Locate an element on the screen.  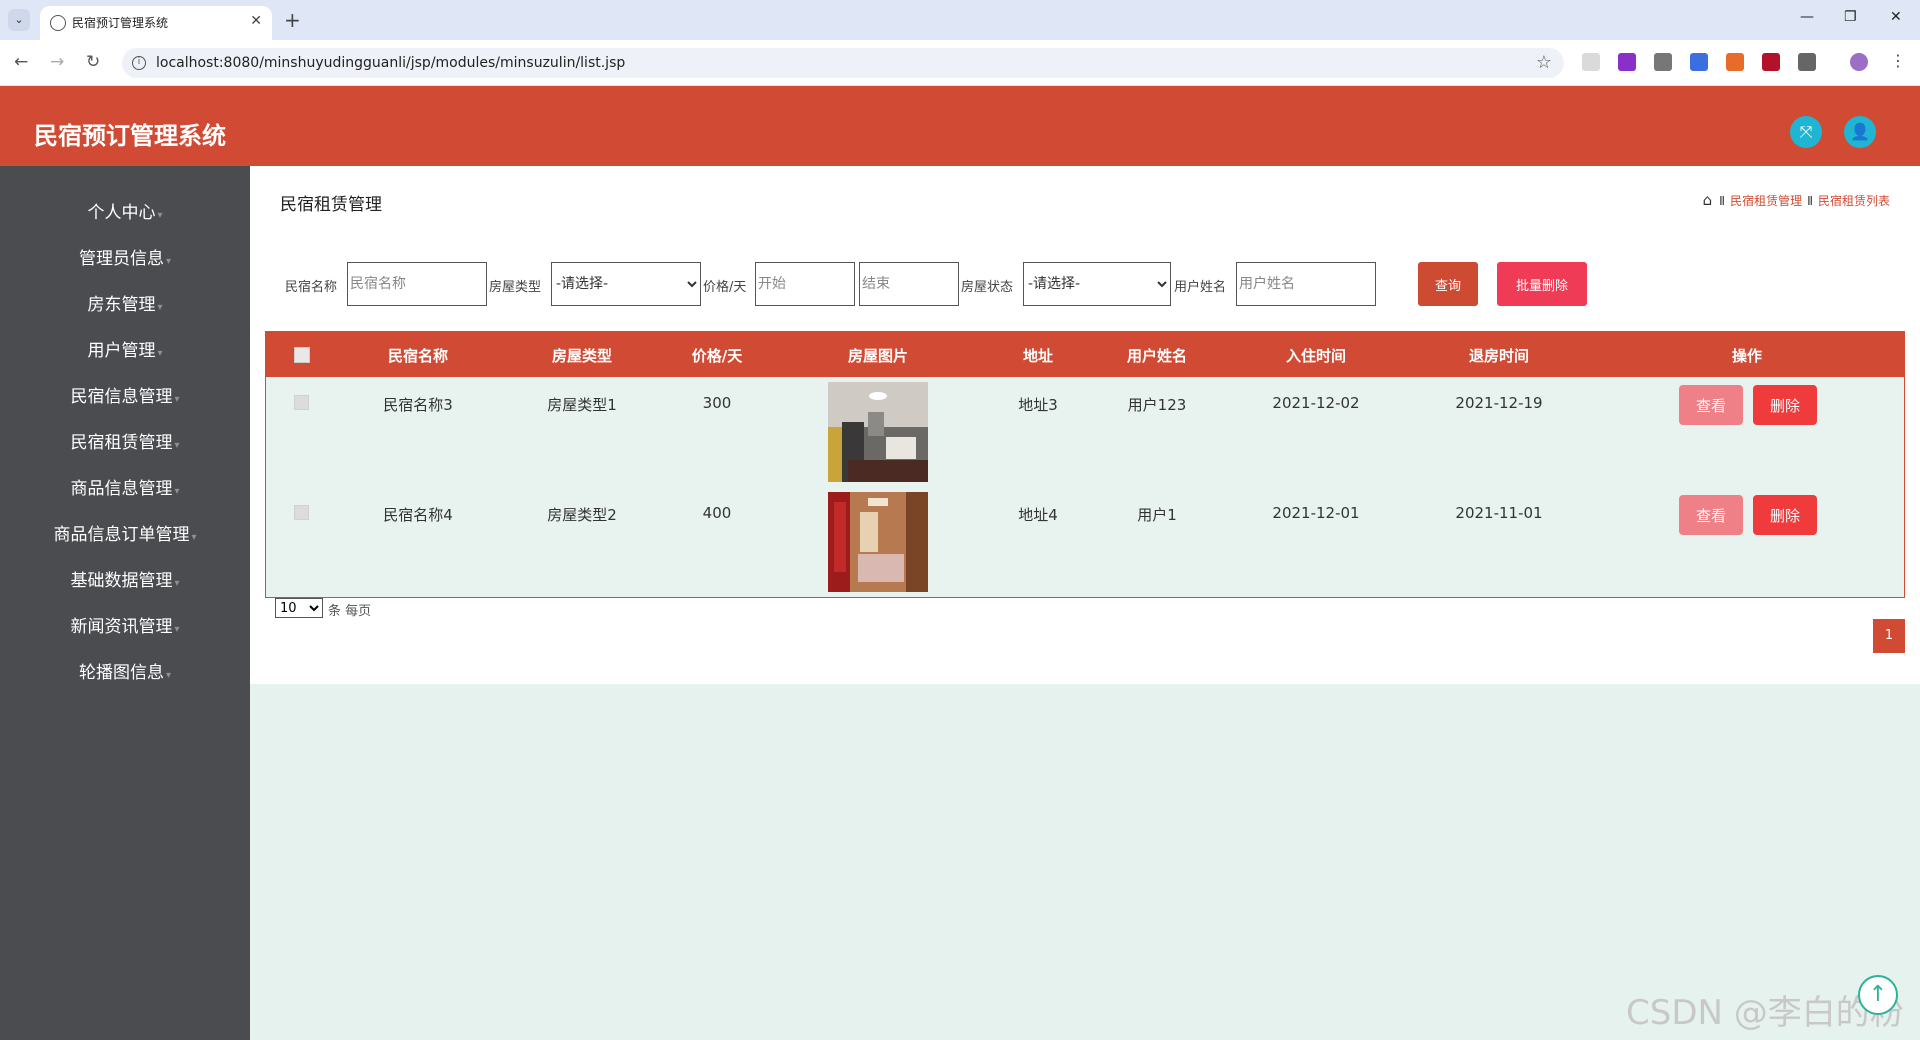
cell-name: 民宿名称3 is located at coordinates (418, 405).